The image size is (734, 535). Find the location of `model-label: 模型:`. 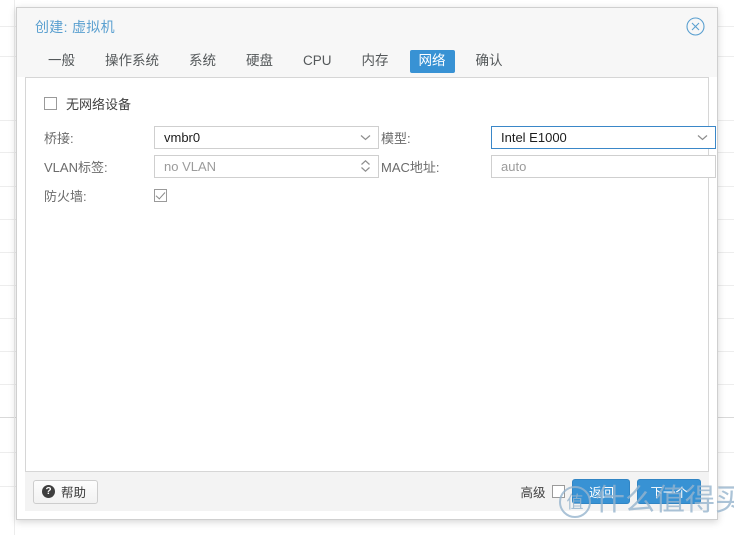

model-label: 模型: is located at coordinates (396, 138).